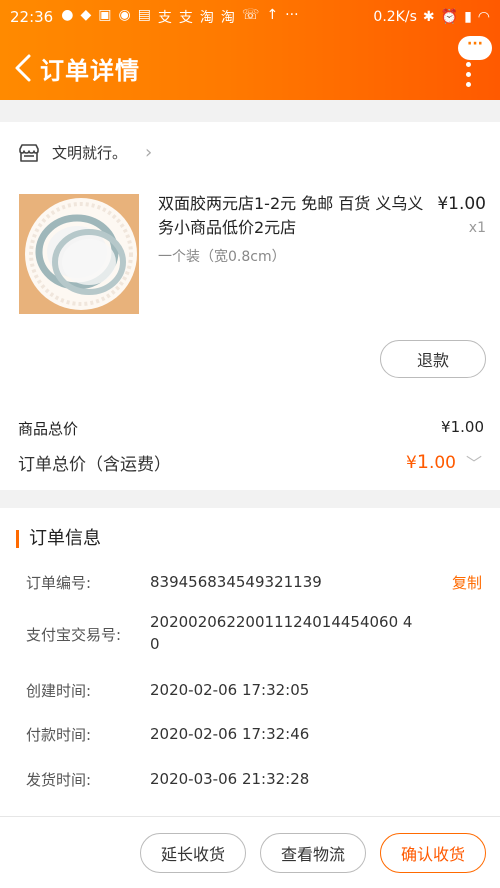 This screenshot has width=500, height=888. I want to click on goods-total-label: 商品总价, so click(48, 429).